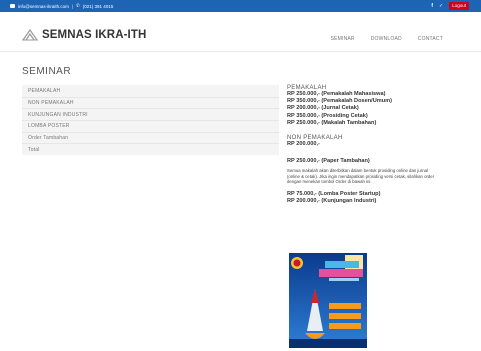 Image resolution: width=481 pixels, height=351 pixels. I want to click on price-line: RP 350.000,- (Pemakalah Dosen/Umum), so click(339, 101).